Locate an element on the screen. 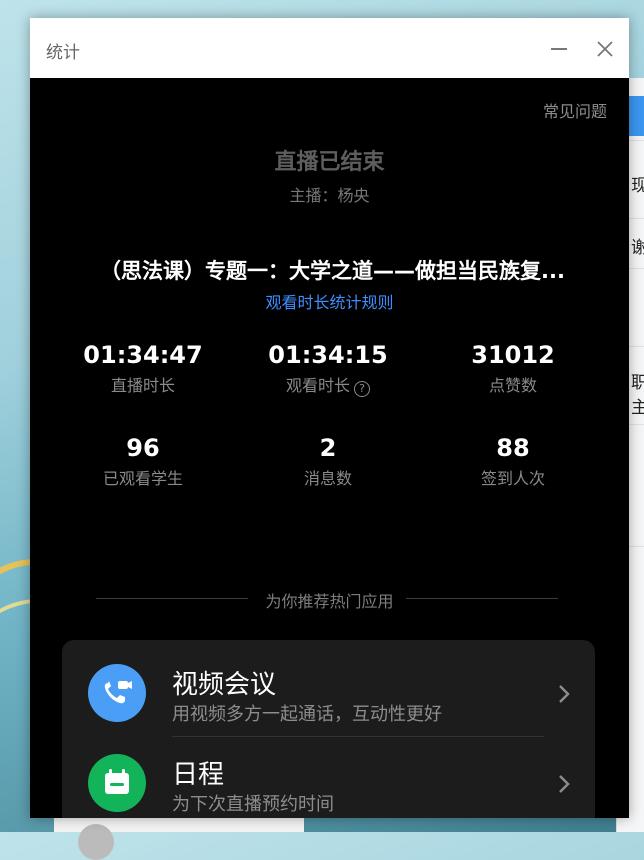 The width and height of the screenshot is (644, 860). stat-value: 96 is located at coordinates (143, 448).